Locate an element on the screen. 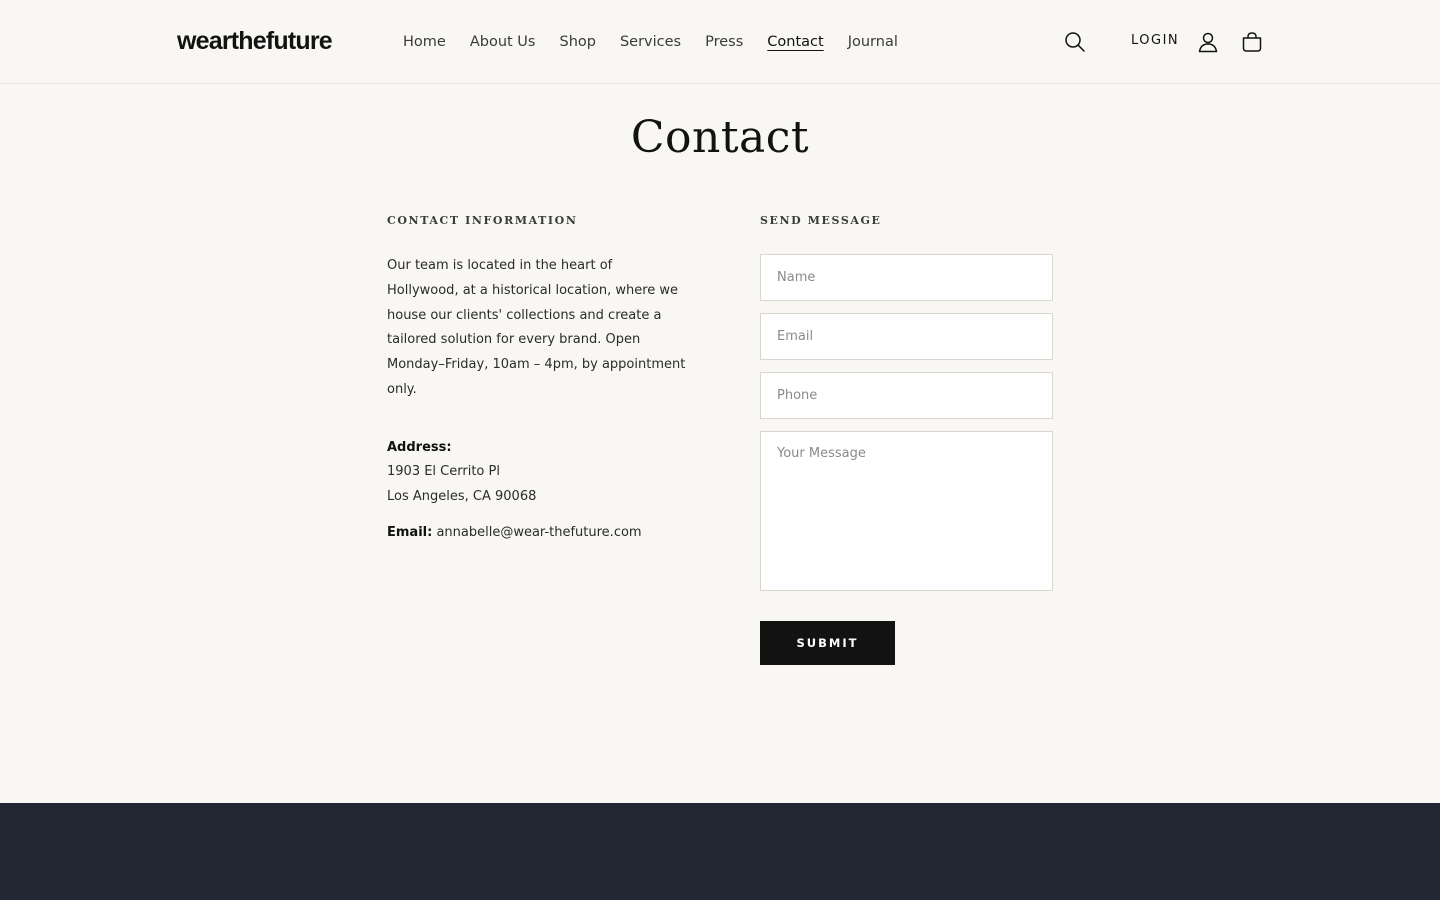  email-line: Email: annabelle@wear-thefuture.com is located at coordinates (537, 533).